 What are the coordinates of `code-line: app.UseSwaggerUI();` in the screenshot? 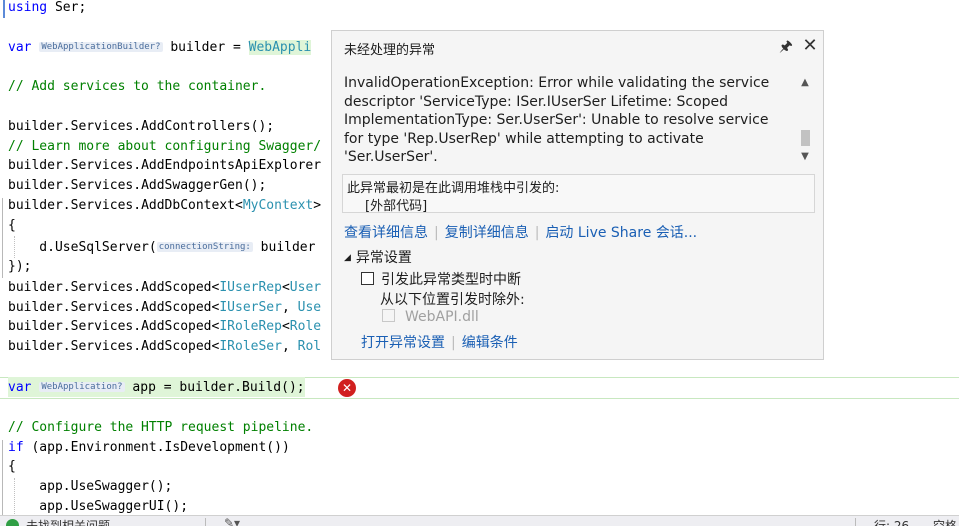 It's located at (98, 506).